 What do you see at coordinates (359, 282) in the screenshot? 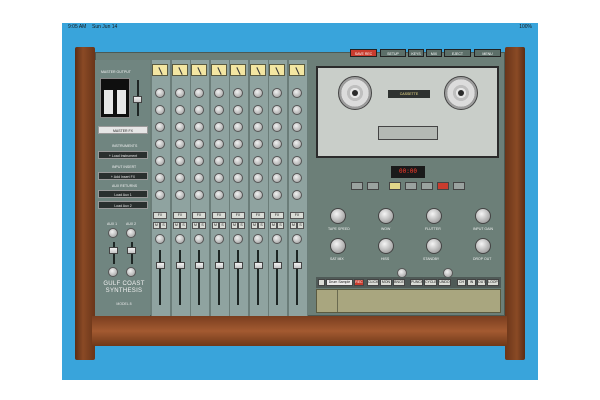
I see `sampler-rec-button: REC` at bounding box center [359, 282].